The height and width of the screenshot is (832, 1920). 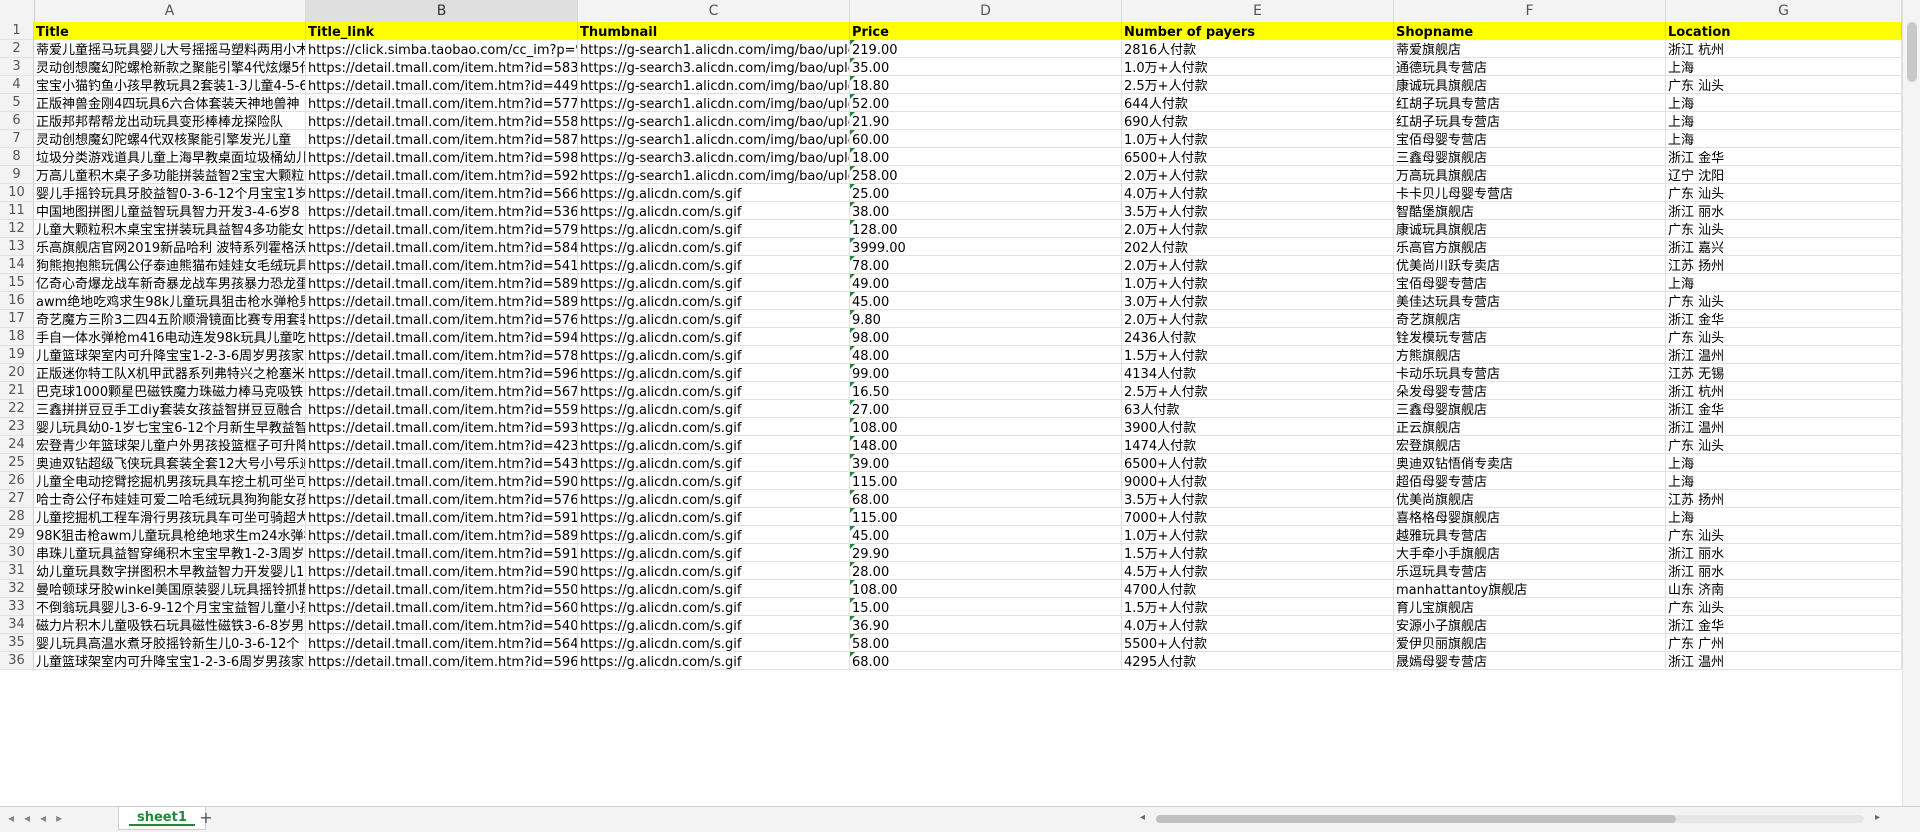 What do you see at coordinates (1784, 318) in the screenshot?
I see `location-cell: 浙江 金华` at bounding box center [1784, 318].